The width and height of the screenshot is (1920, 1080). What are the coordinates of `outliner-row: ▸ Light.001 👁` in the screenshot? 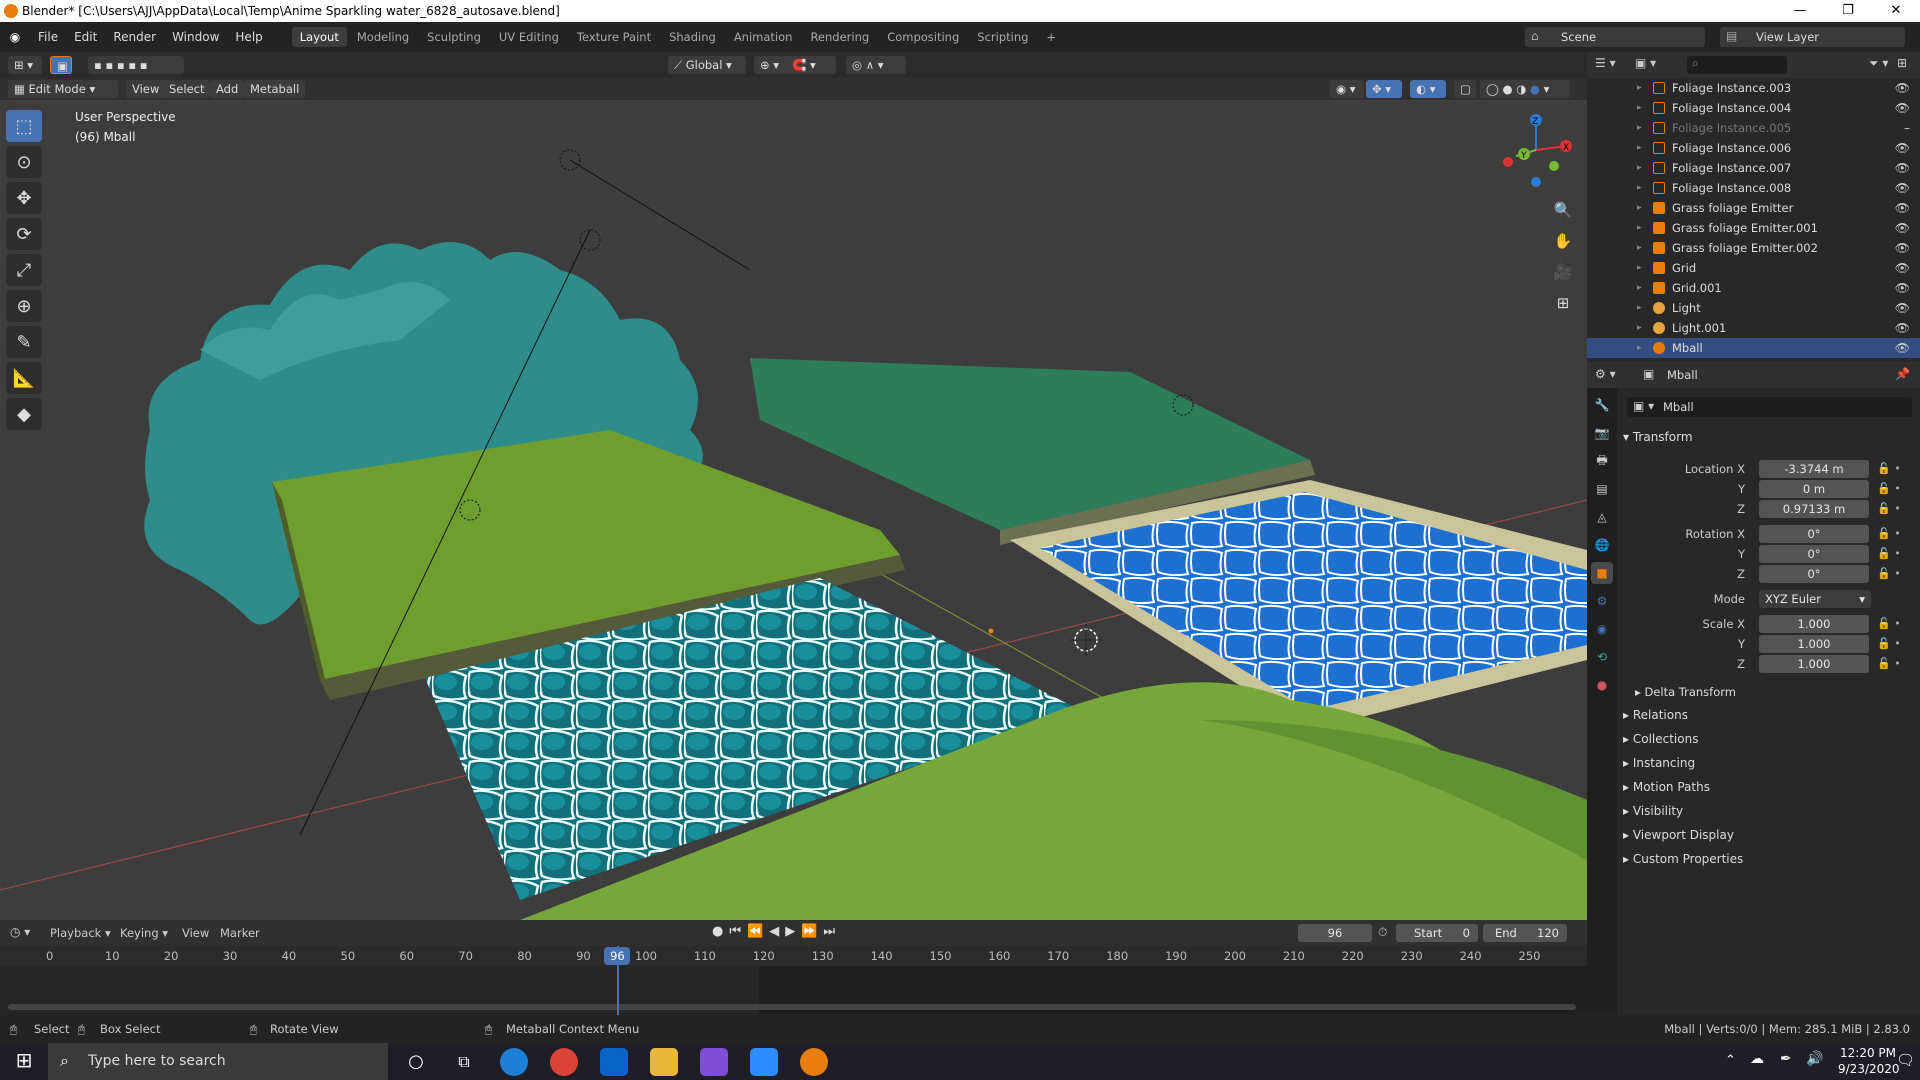 It's located at (1753, 328).